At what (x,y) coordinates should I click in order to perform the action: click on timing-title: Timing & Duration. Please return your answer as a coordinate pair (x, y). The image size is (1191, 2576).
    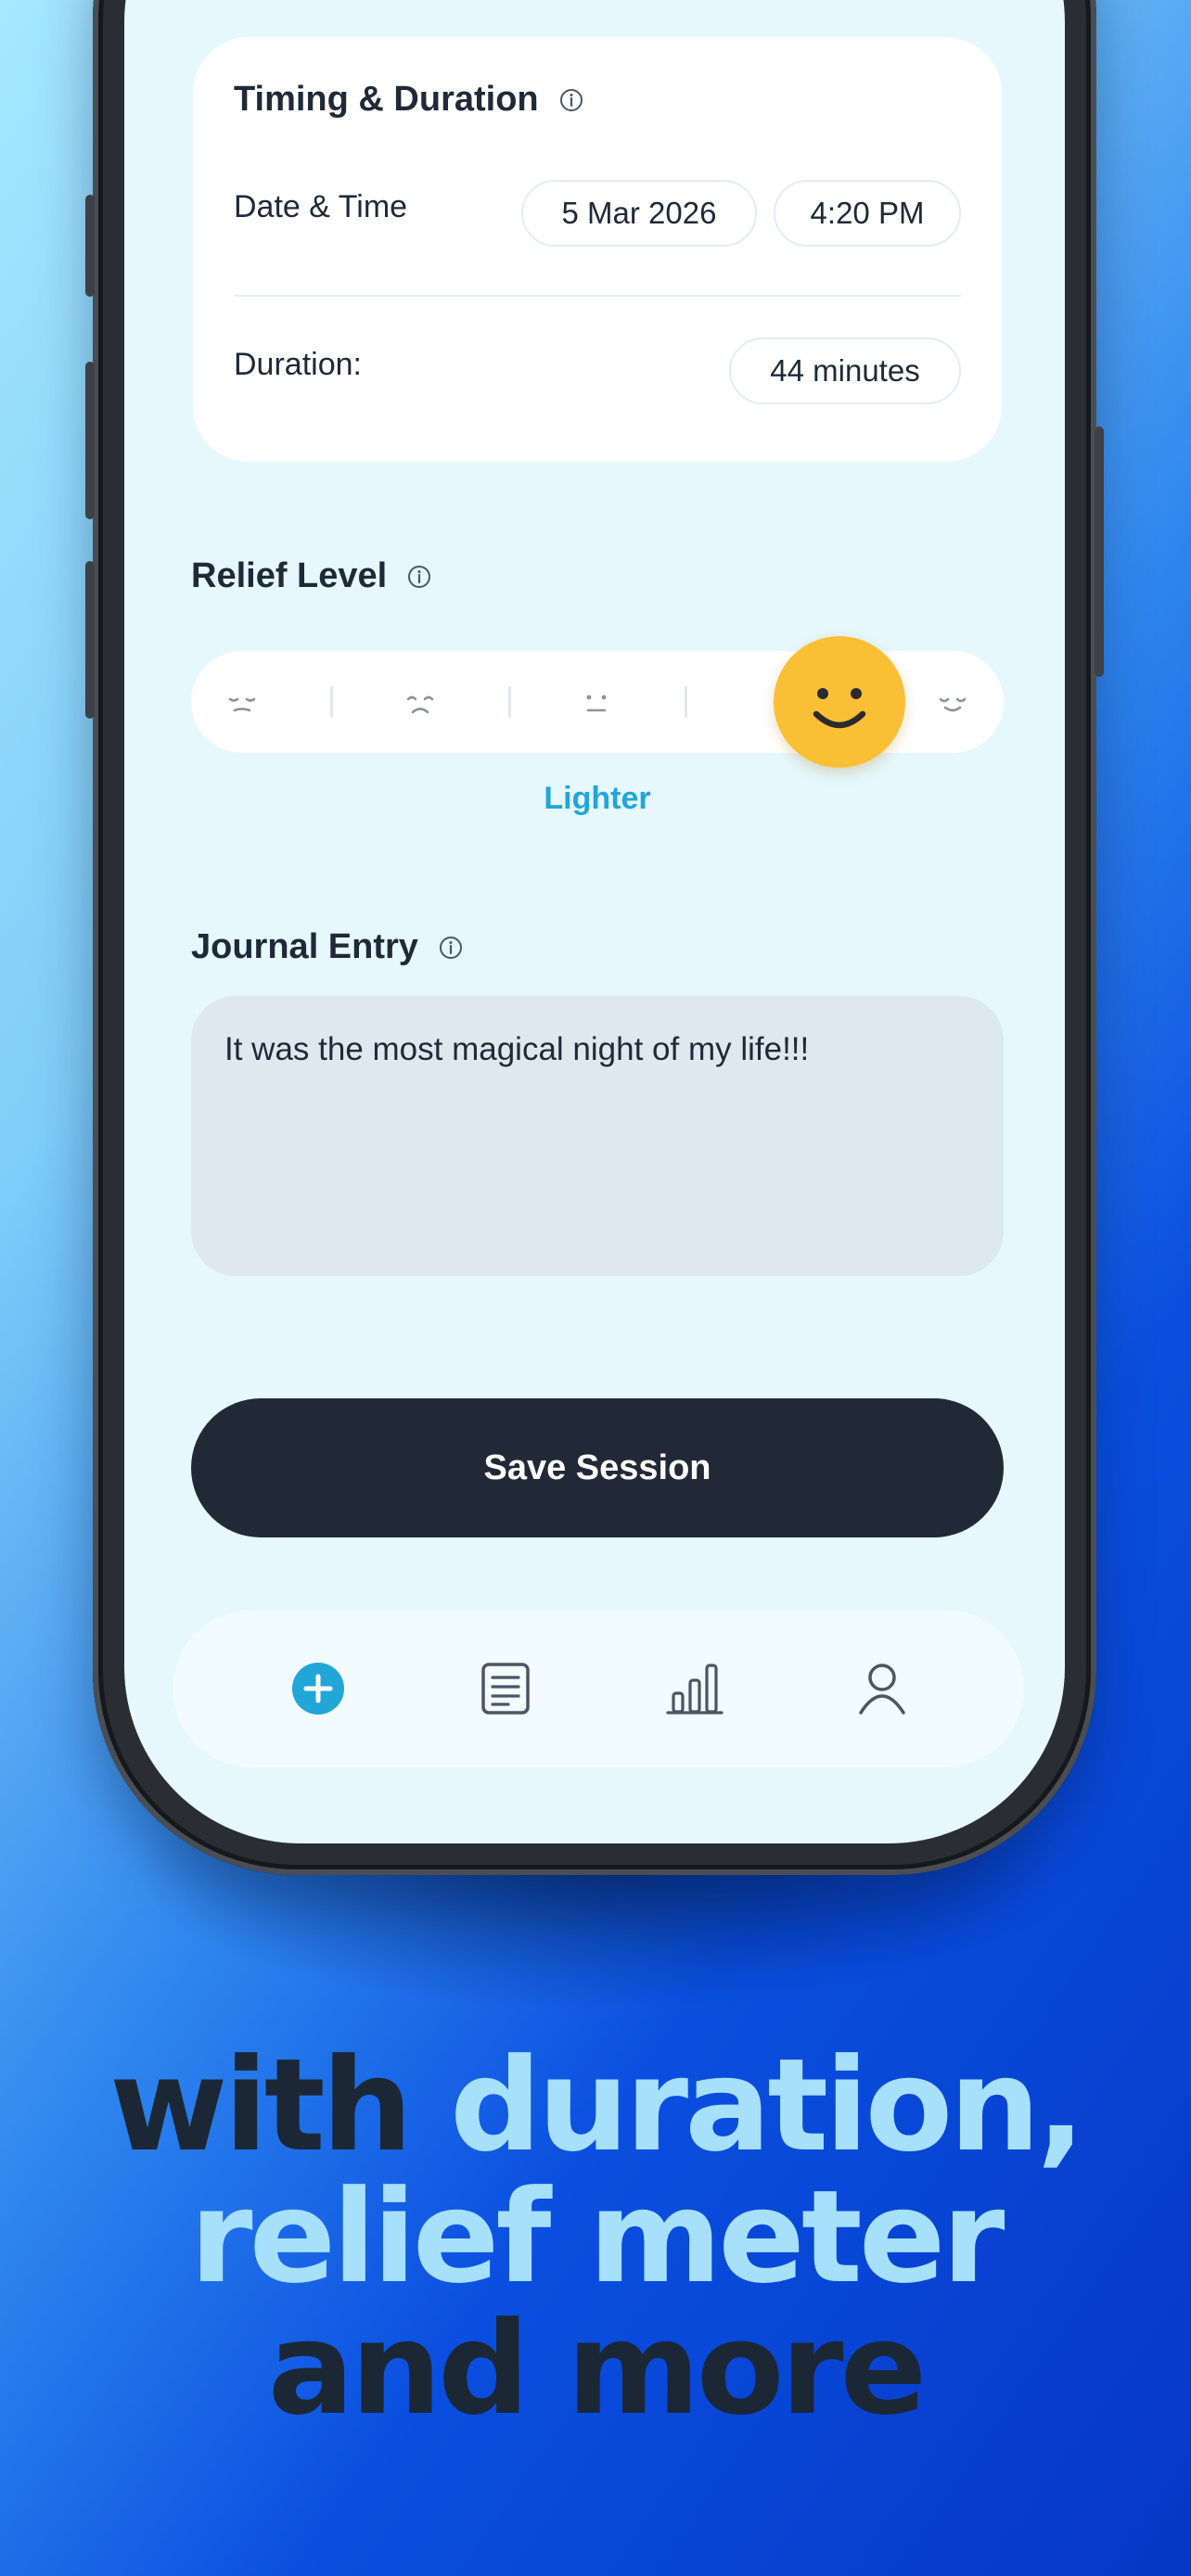
    Looking at the image, I should click on (408, 100).